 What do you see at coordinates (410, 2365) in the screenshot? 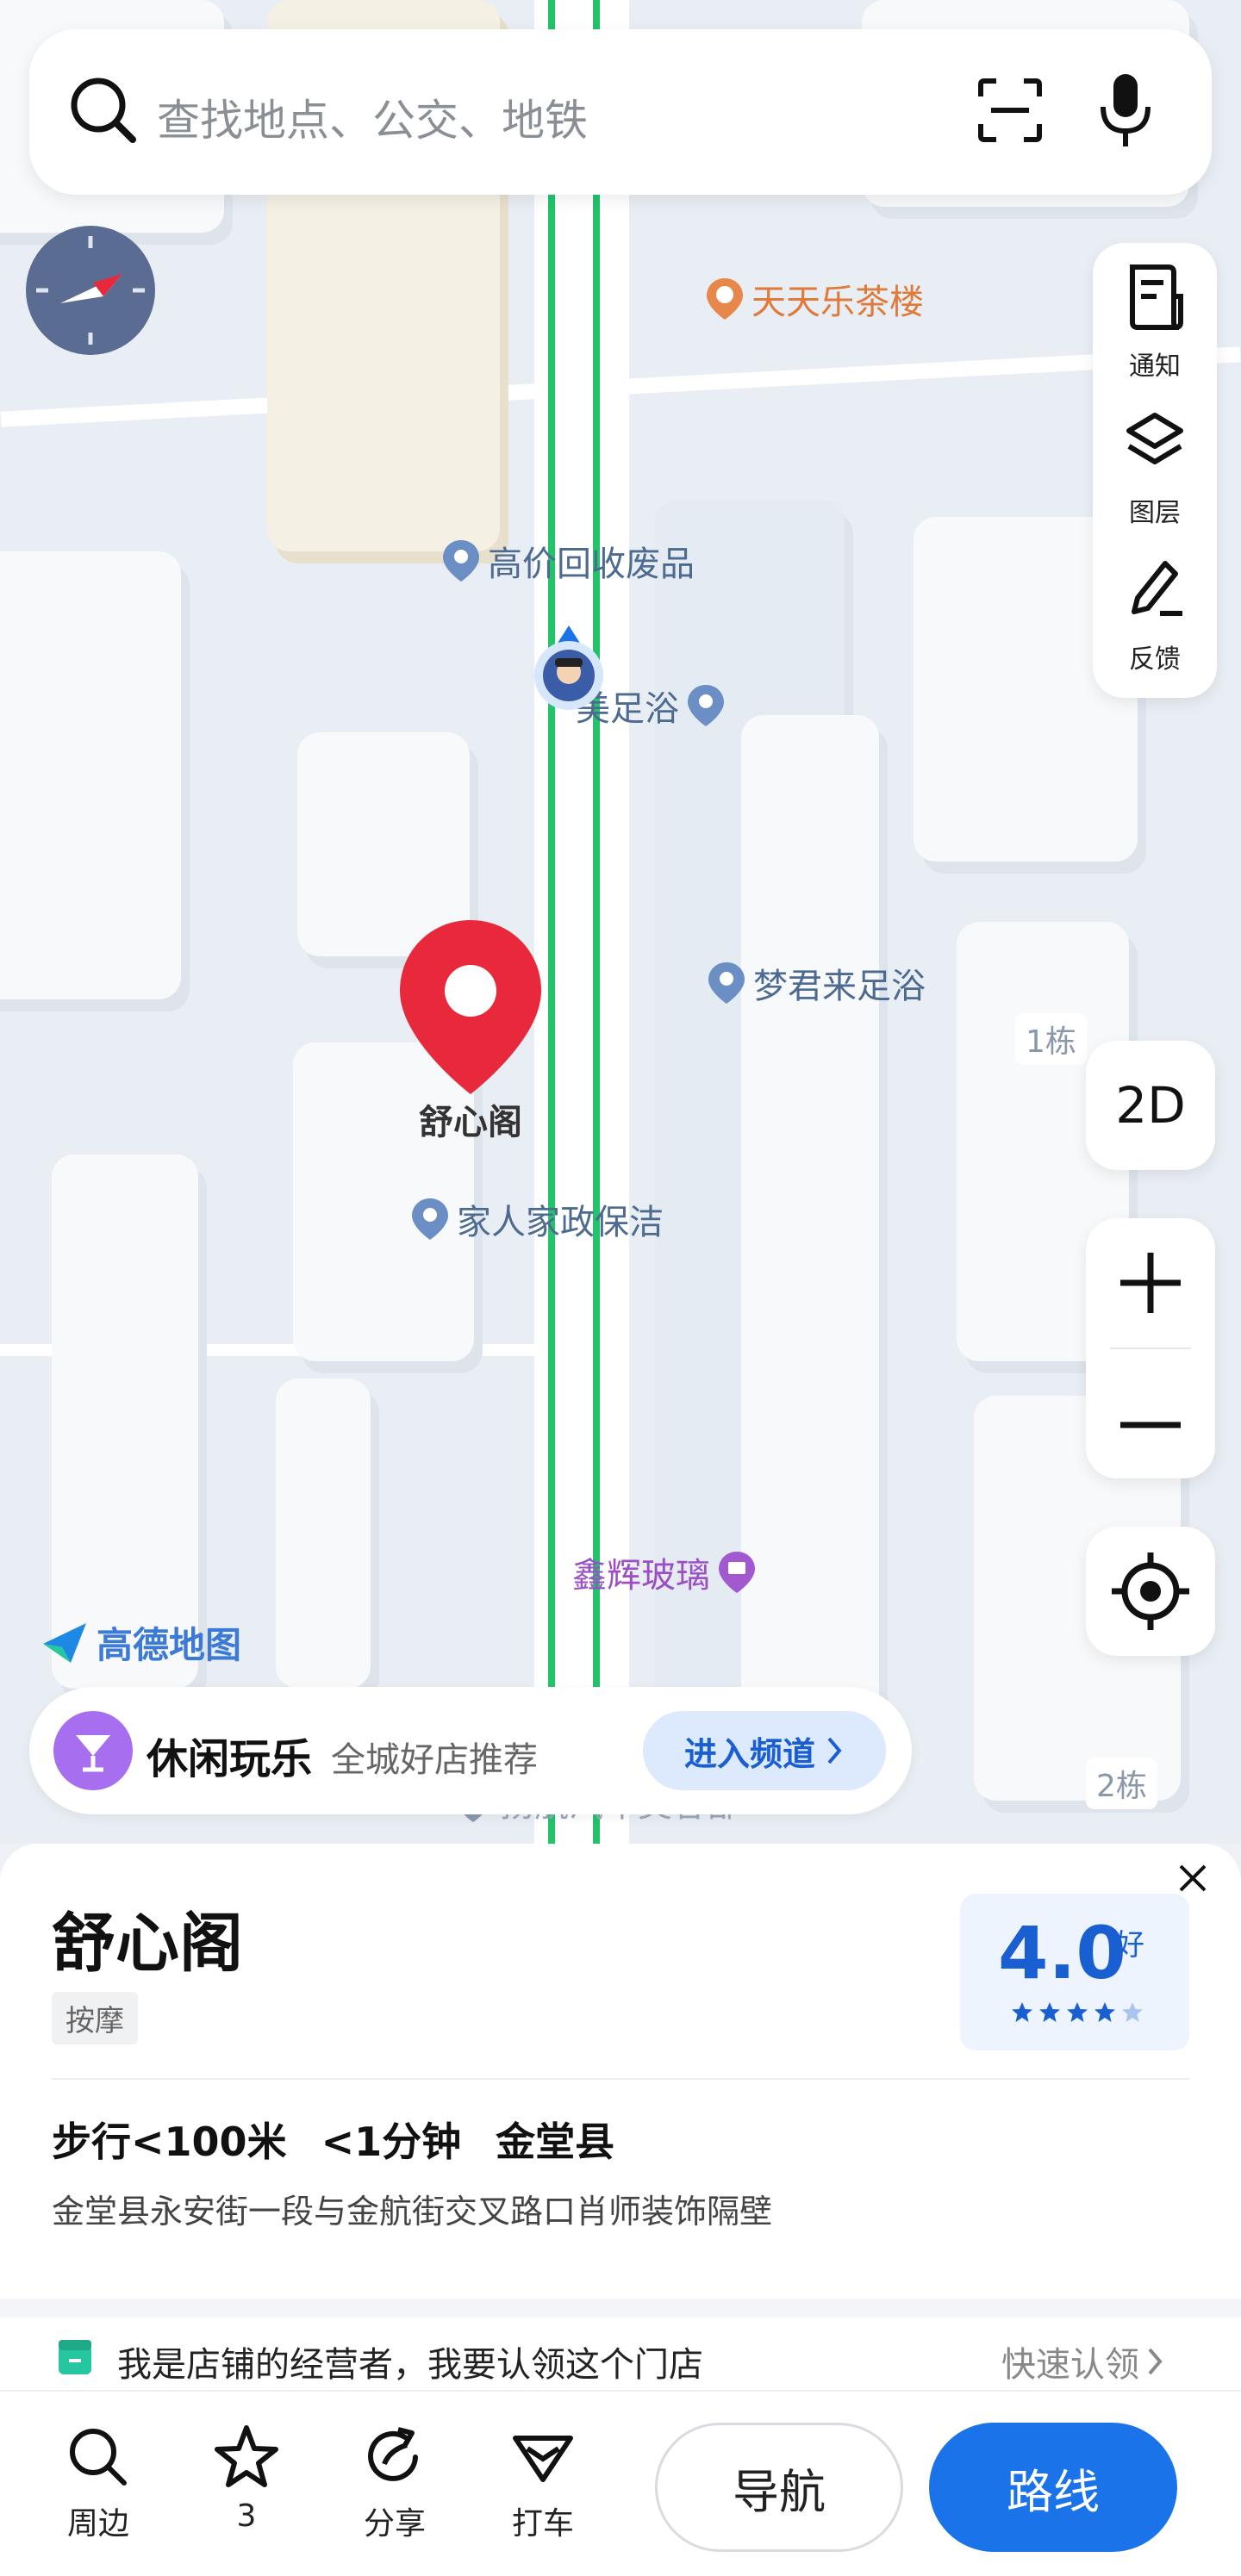
I see `claim-text: 我是店铺的经营者，我要认领这个门店` at bounding box center [410, 2365].